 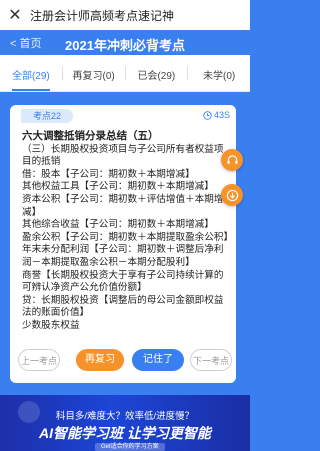 I want to click on content-line: 贷：长期股权投资【调整后的母公司金额即权益法的账面价值】, so click(x=123, y=306).